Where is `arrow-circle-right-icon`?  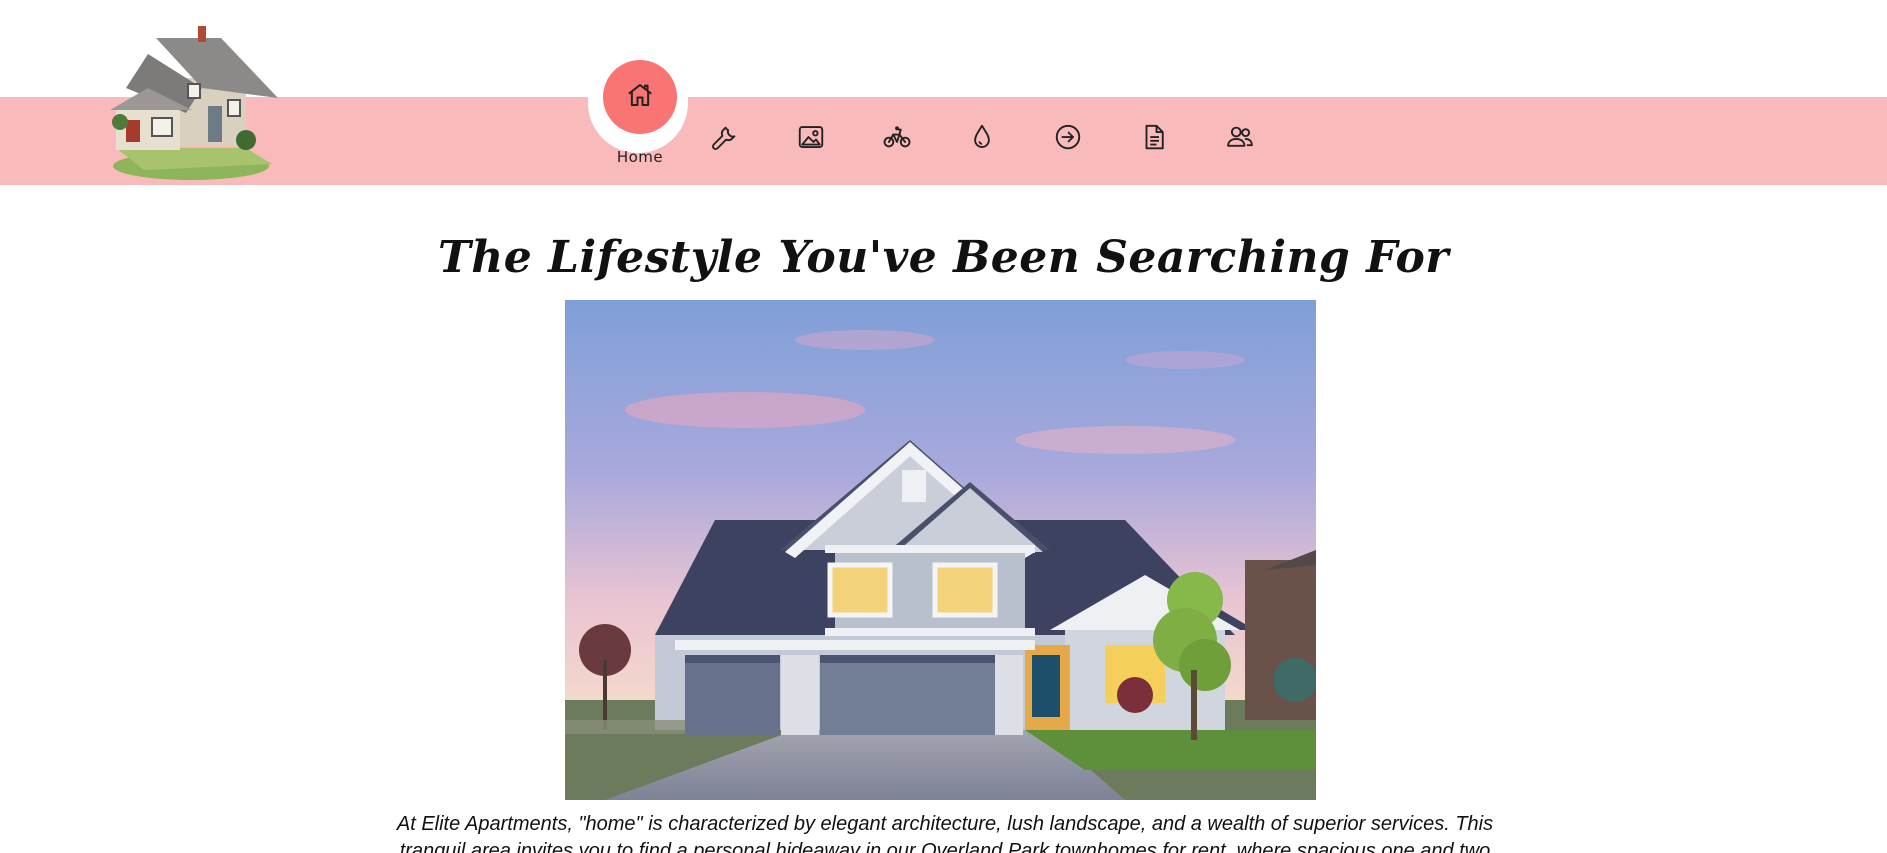
arrow-circle-right-icon is located at coordinates (1068, 139).